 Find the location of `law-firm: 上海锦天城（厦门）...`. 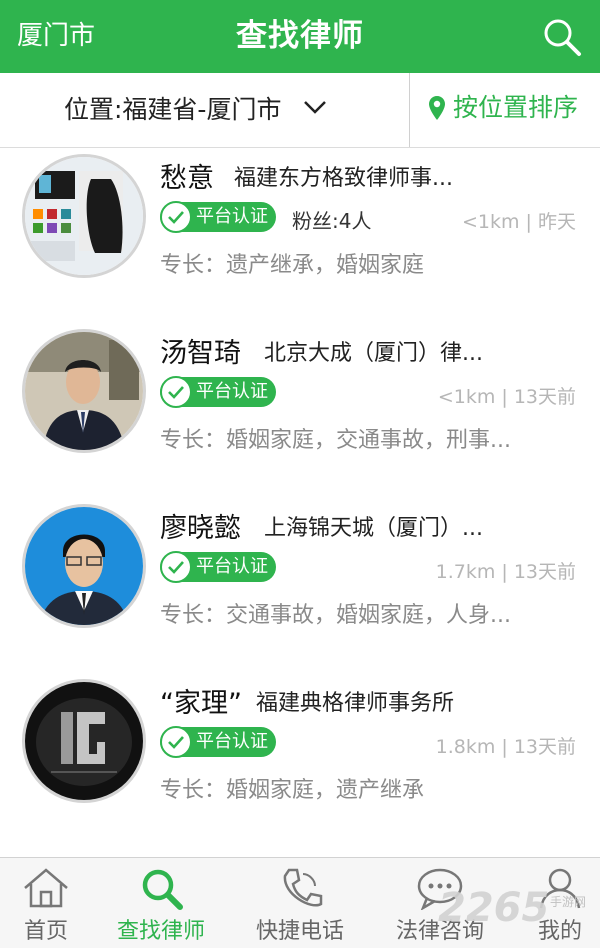

law-firm: 上海锦天城（厦门）... is located at coordinates (373, 528).